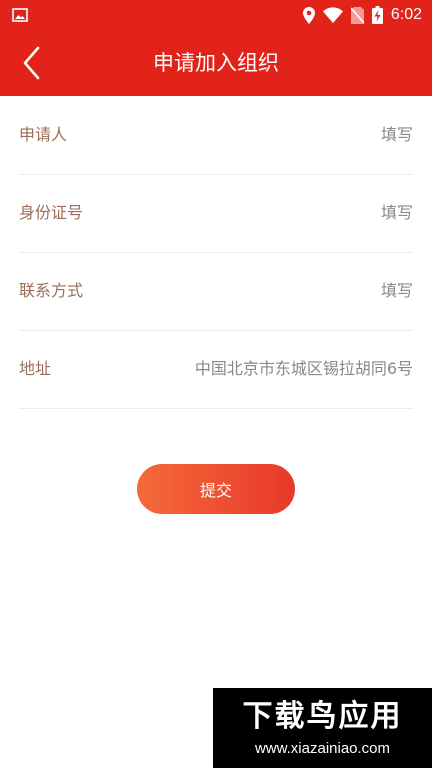 The image size is (432, 768). I want to click on applicant-input: 填写, so click(397, 135).